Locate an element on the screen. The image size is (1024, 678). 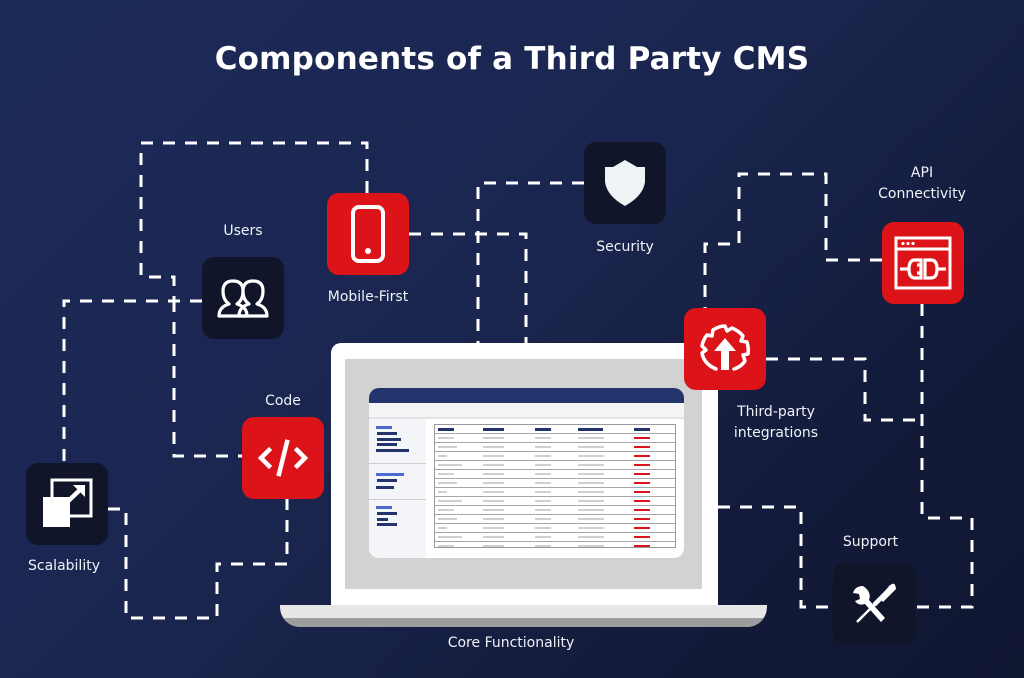
connector-api-support is located at coordinates (944, 456).